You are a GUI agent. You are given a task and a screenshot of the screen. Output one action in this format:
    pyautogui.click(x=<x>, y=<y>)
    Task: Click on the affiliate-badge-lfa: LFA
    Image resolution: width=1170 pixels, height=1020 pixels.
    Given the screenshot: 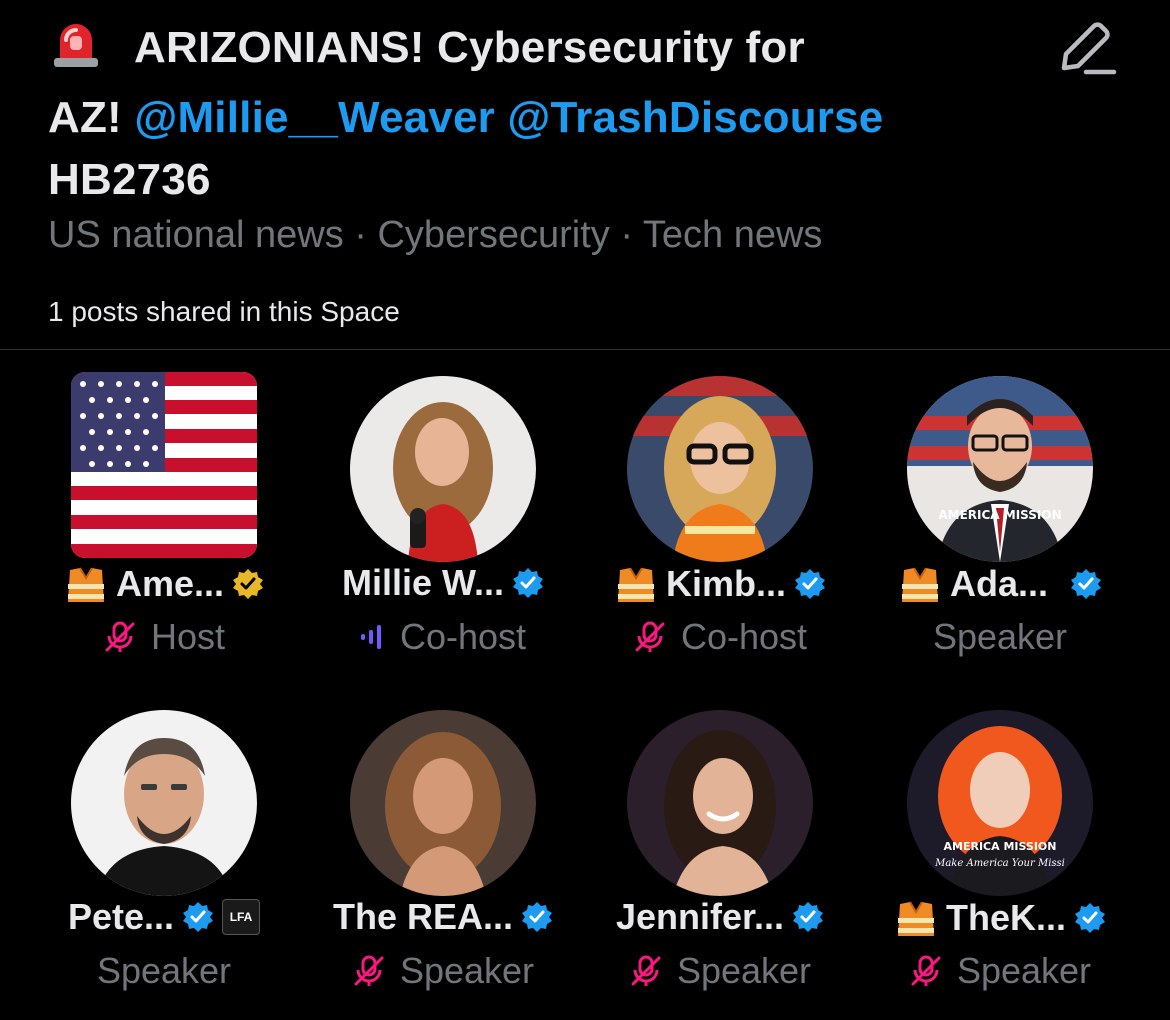 What is the action you would take?
    pyautogui.click(x=241, y=917)
    